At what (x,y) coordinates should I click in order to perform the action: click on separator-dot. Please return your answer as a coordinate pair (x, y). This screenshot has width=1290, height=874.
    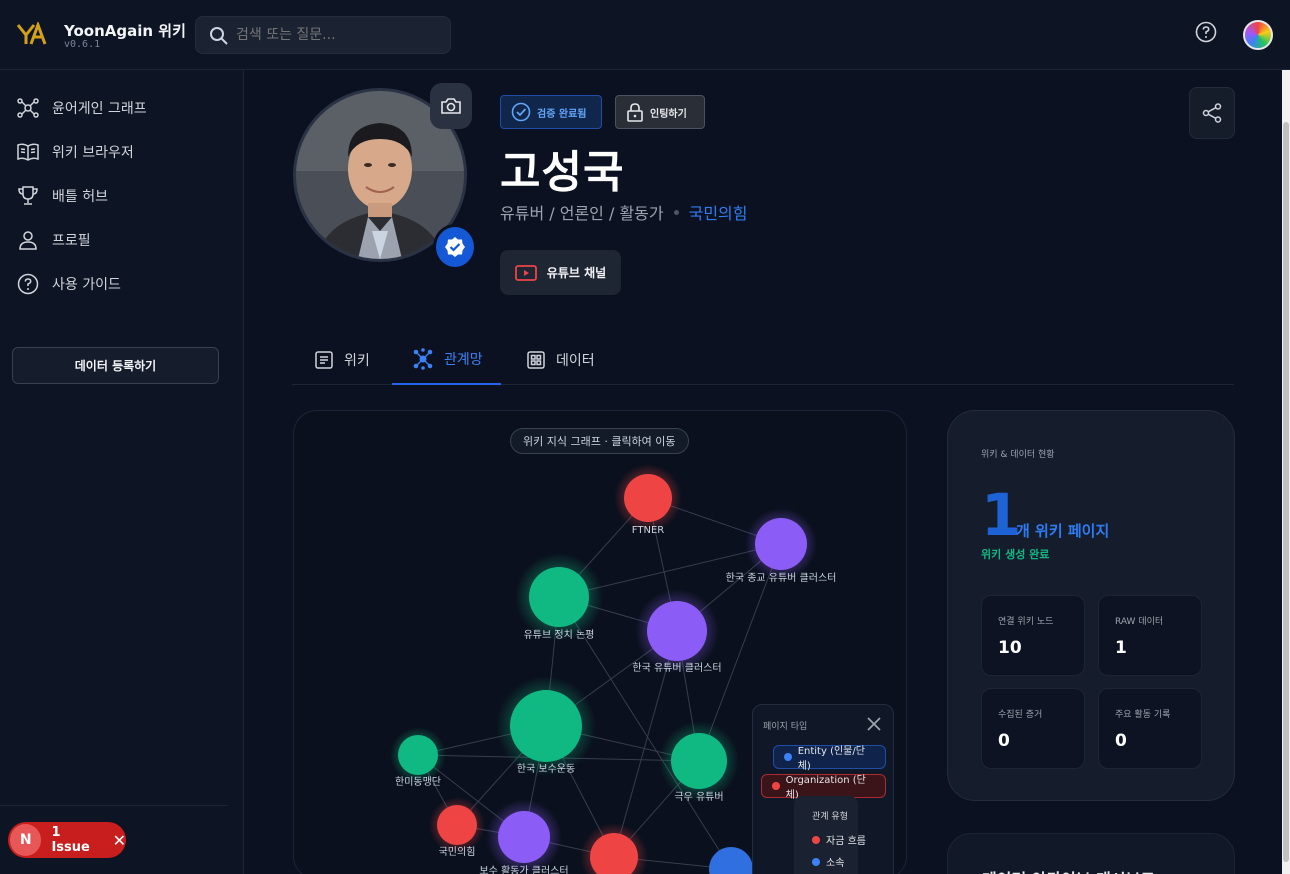
    Looking at the image, I should click on (676, 212).